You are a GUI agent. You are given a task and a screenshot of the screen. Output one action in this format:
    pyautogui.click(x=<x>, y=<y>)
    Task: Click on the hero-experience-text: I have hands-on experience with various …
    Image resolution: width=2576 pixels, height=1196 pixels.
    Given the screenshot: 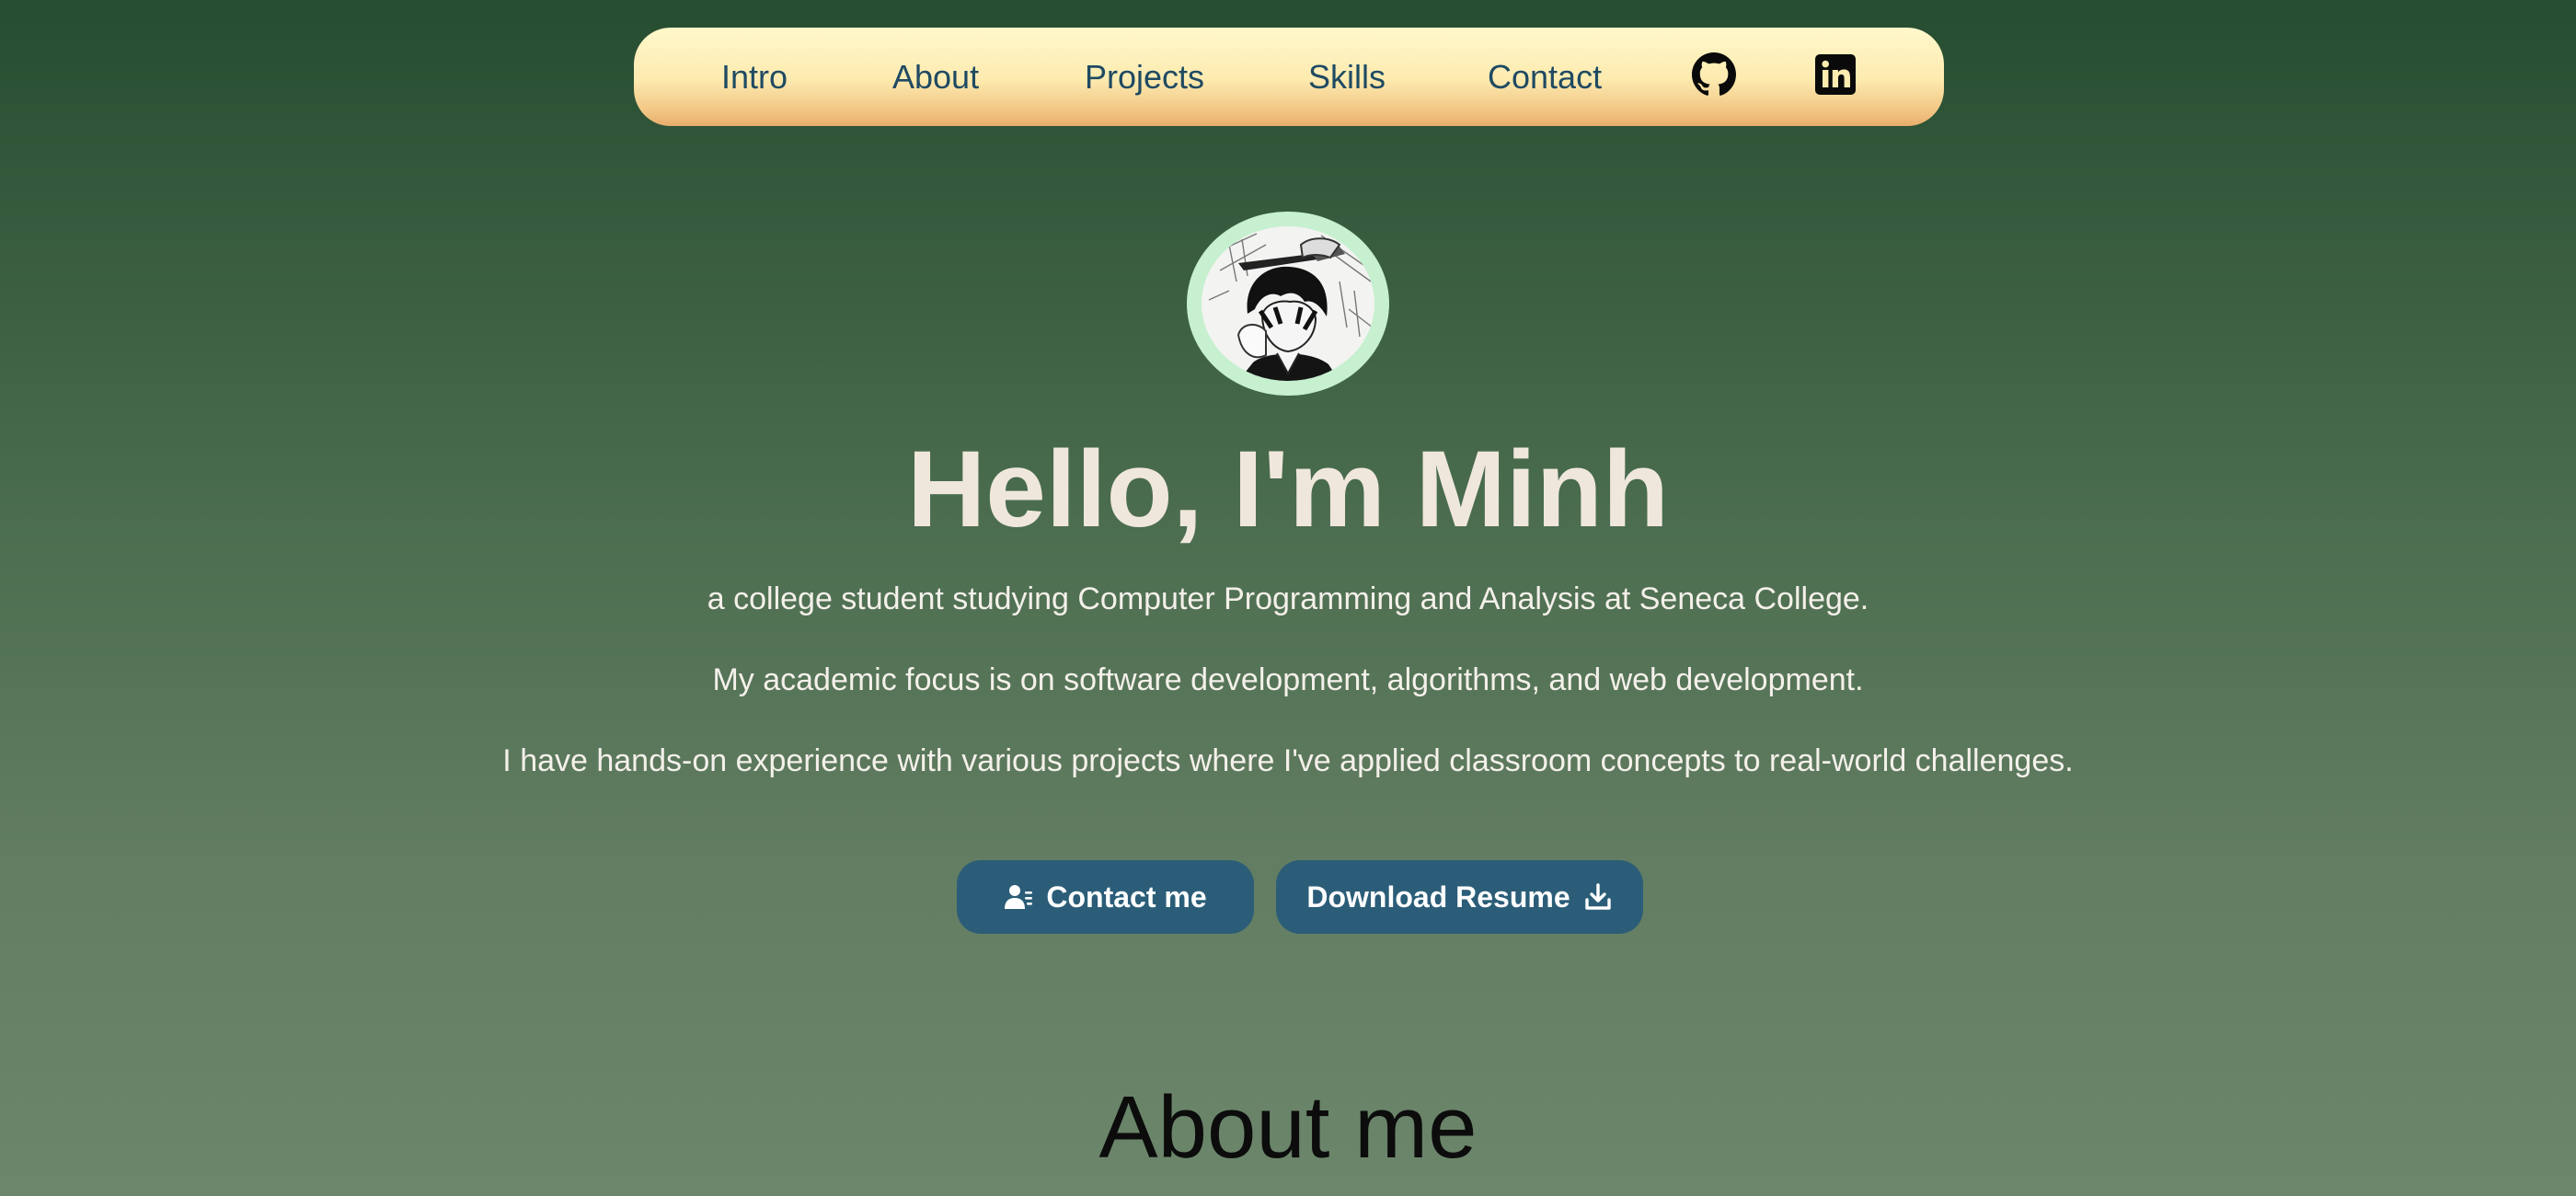 What is the action you would take?
    pyautogui.click(x=1288, y=760)
    